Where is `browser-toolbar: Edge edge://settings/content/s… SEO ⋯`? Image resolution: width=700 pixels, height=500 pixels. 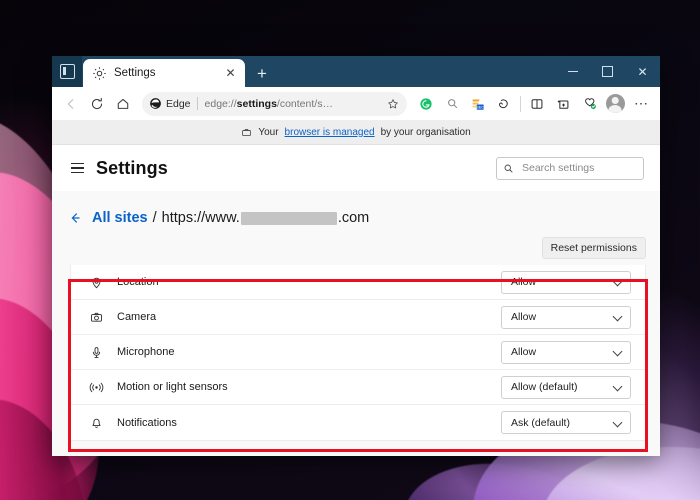 browser-toolbar: Edge edge://settings/content/s… SEO ⋯ is located at coordinates (356, 103).